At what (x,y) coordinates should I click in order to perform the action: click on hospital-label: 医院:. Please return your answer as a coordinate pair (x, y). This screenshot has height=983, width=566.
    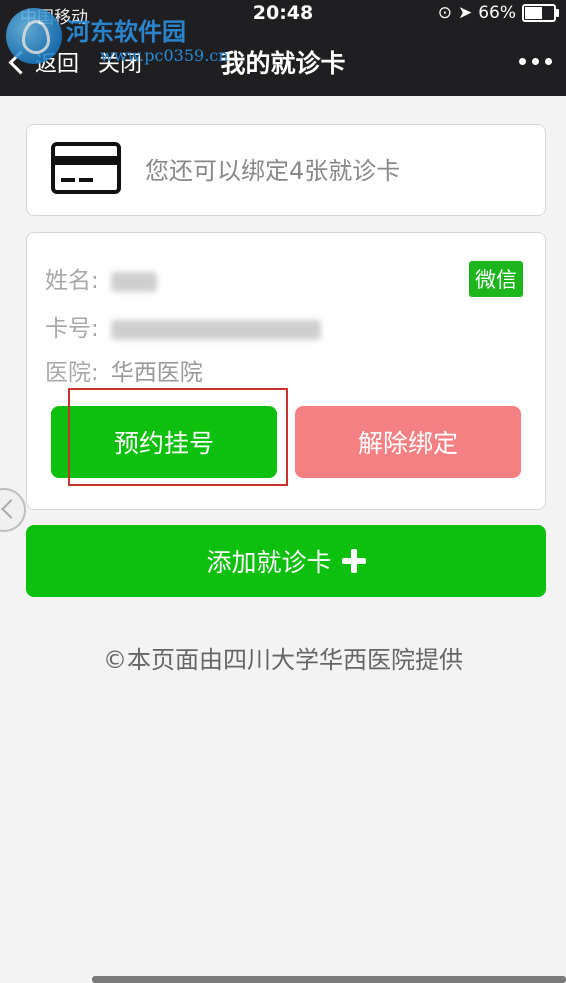
    Looking at the image, I should click on (72, 373).